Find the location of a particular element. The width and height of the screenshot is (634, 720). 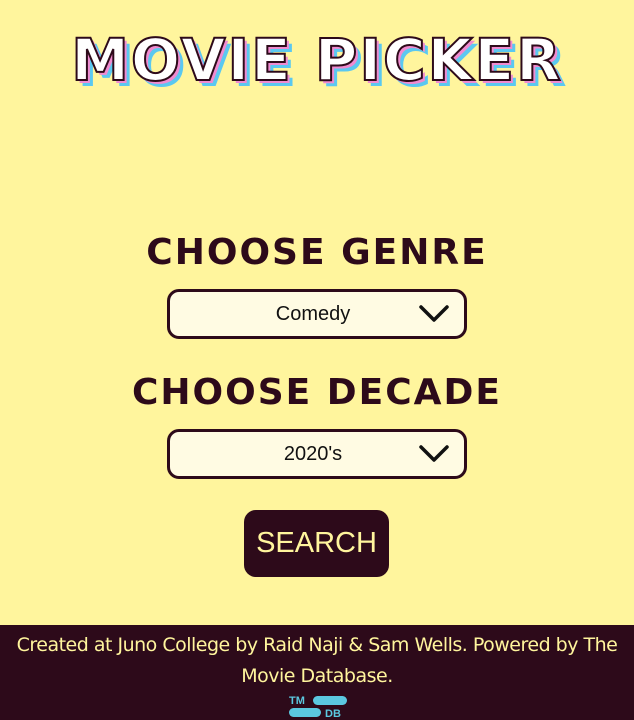

genre-select: Comedy is located at coordinates (317, 314).